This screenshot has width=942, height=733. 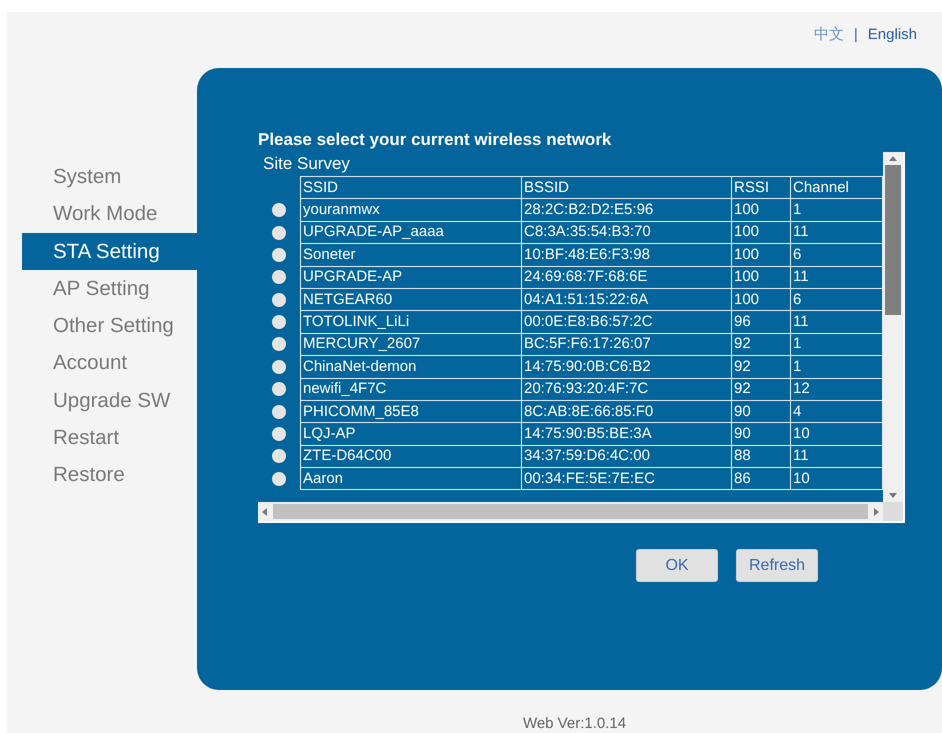 I want to click on horizontal-scrollbar, so click(x=570, y=511).